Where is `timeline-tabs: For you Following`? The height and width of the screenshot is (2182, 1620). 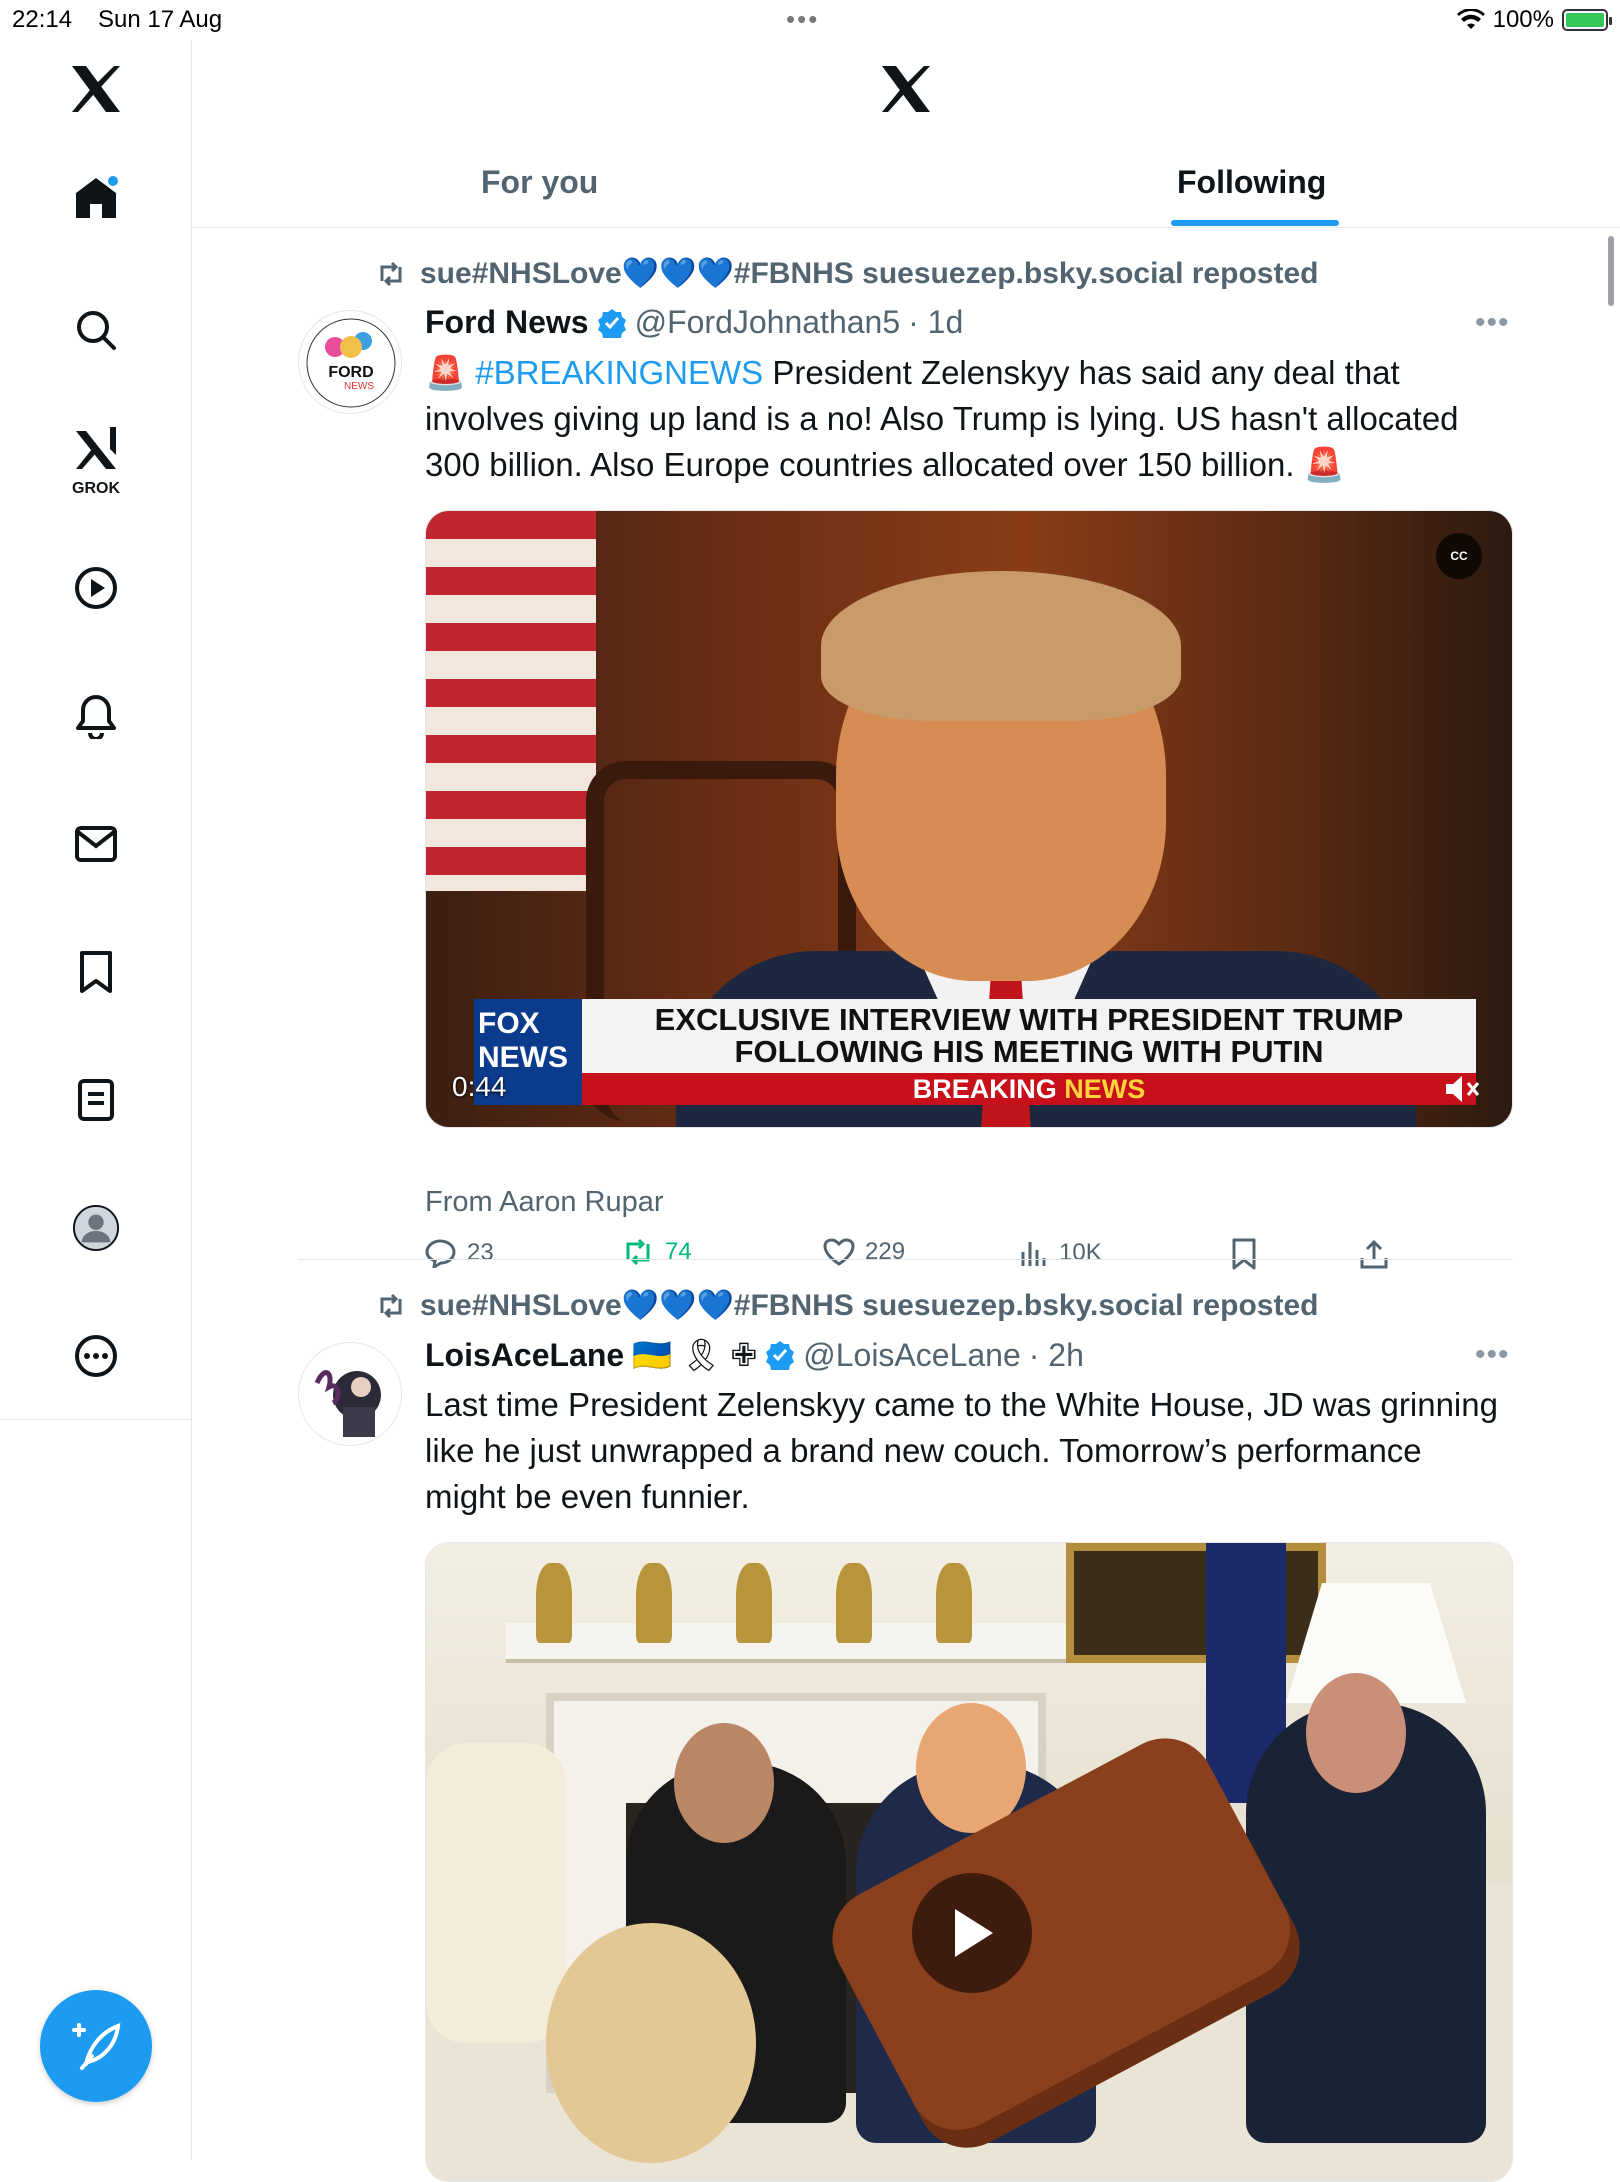 timeline-tabs: For you Following is located at coordinates (906, 184).